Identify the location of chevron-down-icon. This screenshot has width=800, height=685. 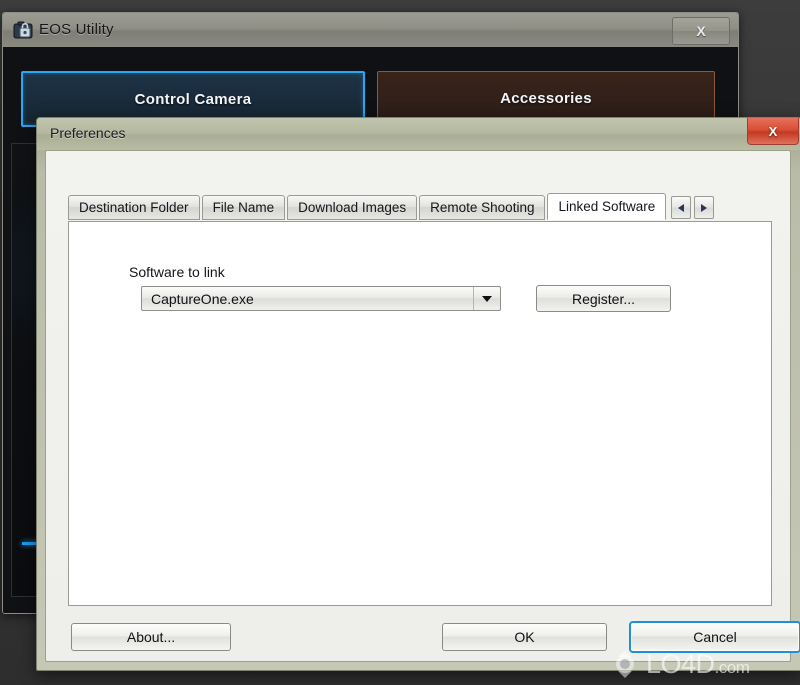
(487, 298).